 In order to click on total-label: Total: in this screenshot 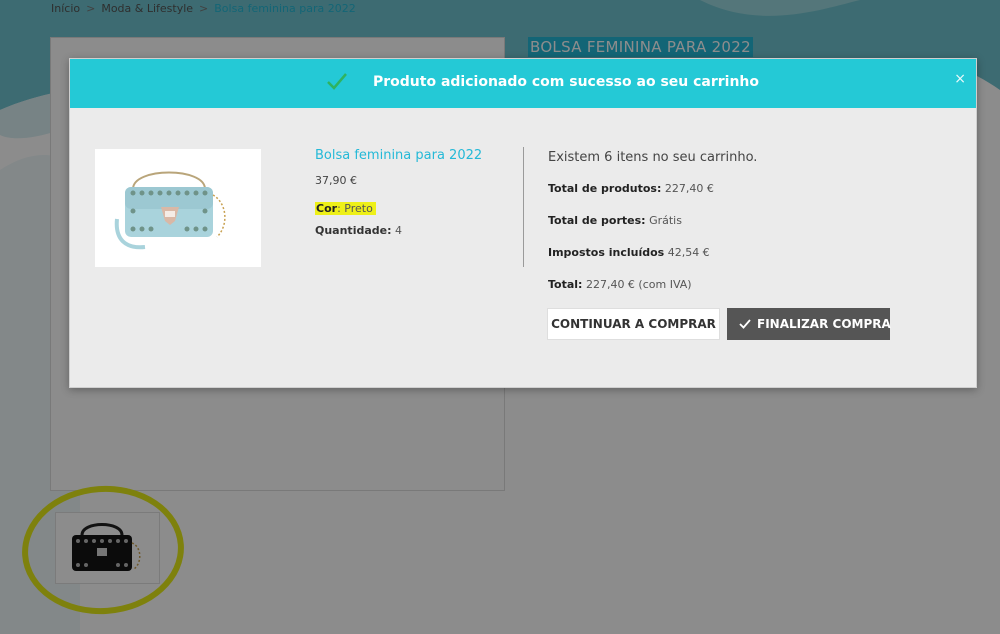, I will do `click(565, 284)`.